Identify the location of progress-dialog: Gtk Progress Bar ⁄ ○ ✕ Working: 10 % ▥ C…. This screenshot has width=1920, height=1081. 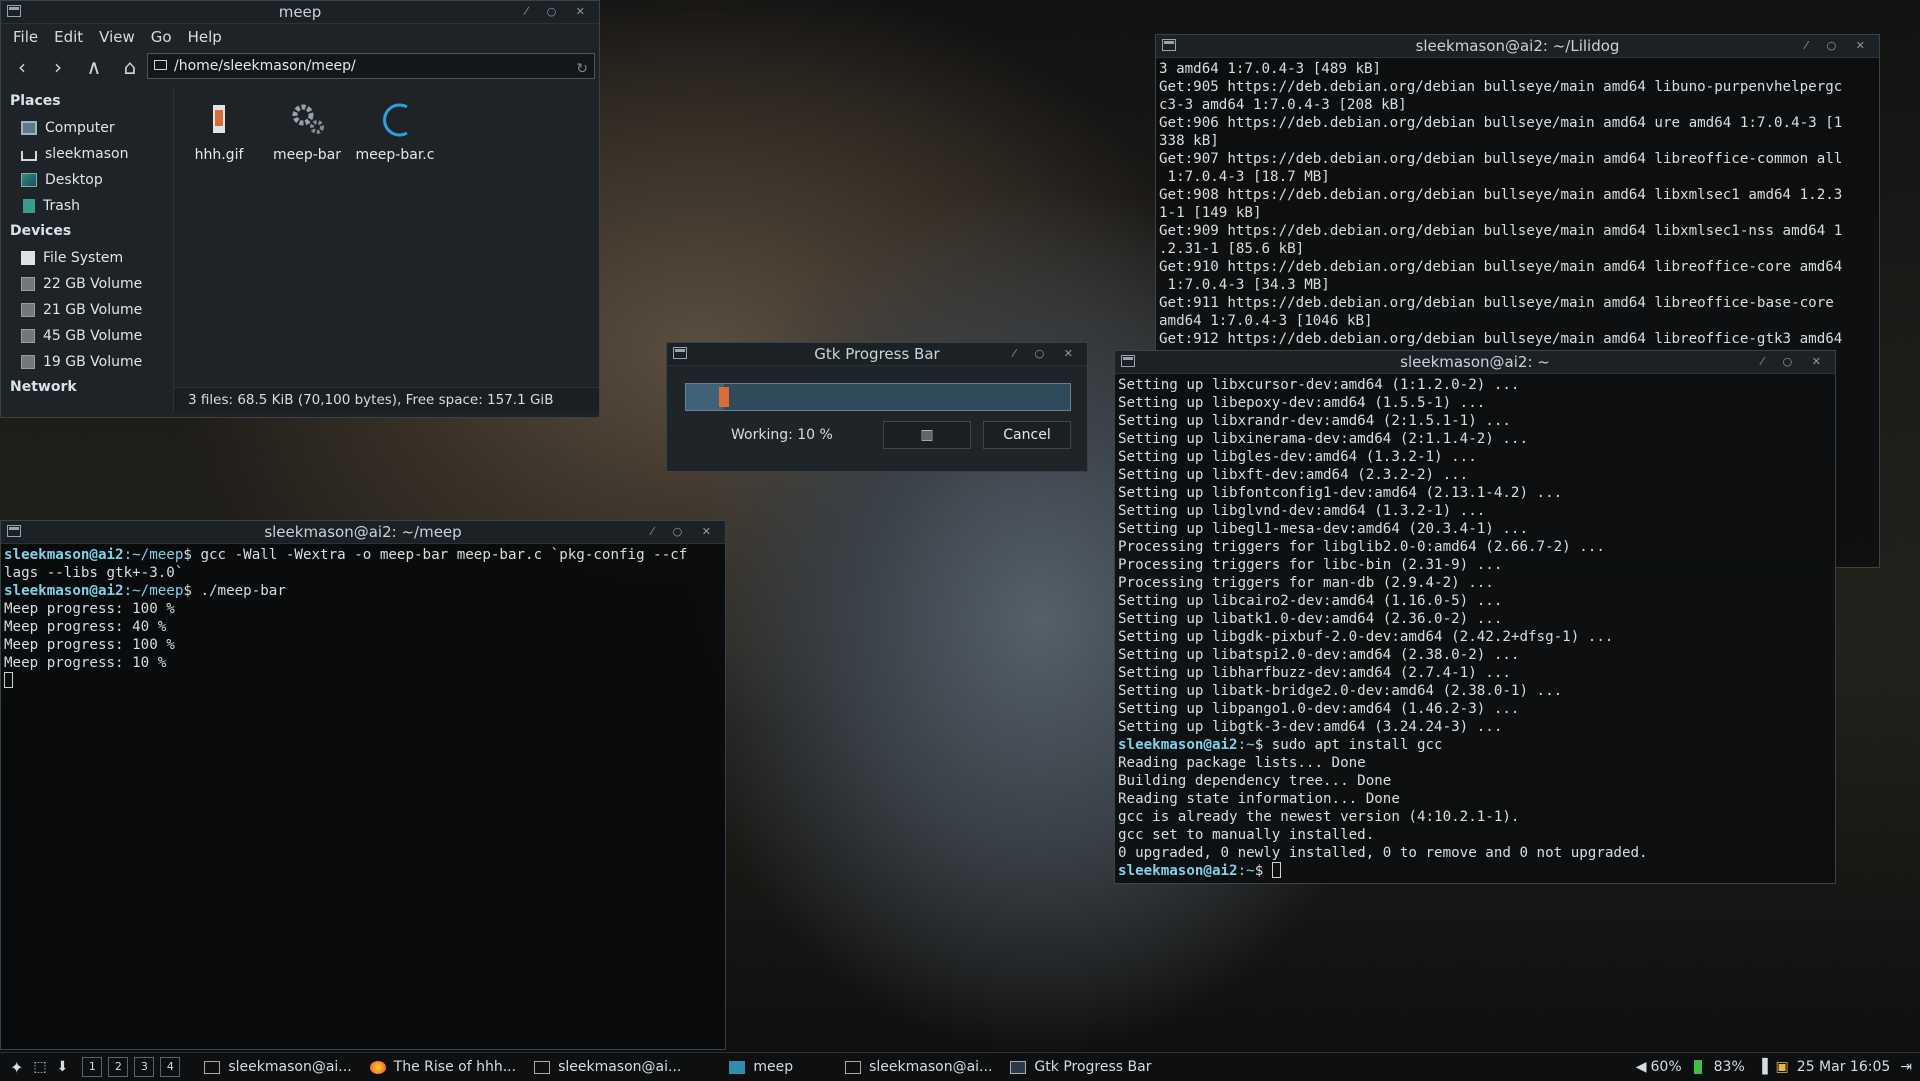
(877, 407).